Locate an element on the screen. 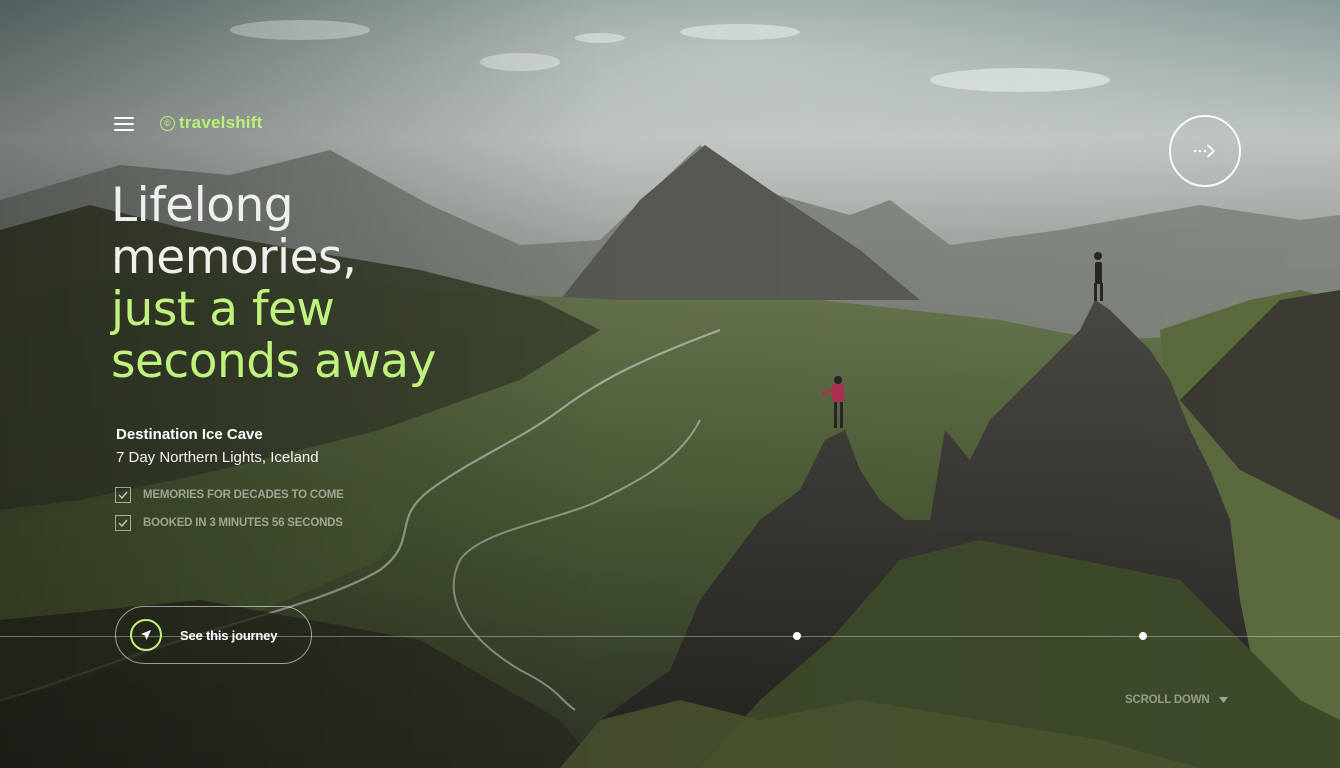 Image resolution: width=1340 pixels, height=768 pixels. feature-item: BOOKED IN 3 MINUTES 56 SECONDS is located at coordinates (229, 523).